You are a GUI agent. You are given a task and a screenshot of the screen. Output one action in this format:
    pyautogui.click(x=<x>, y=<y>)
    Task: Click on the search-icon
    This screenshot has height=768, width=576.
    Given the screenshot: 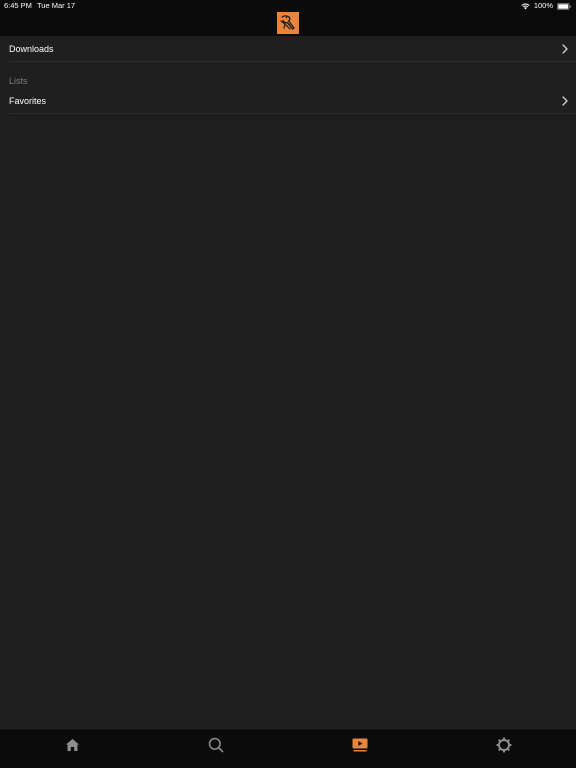 What is the action you would take?
    pyautogui.click(x=216, y=745)
    